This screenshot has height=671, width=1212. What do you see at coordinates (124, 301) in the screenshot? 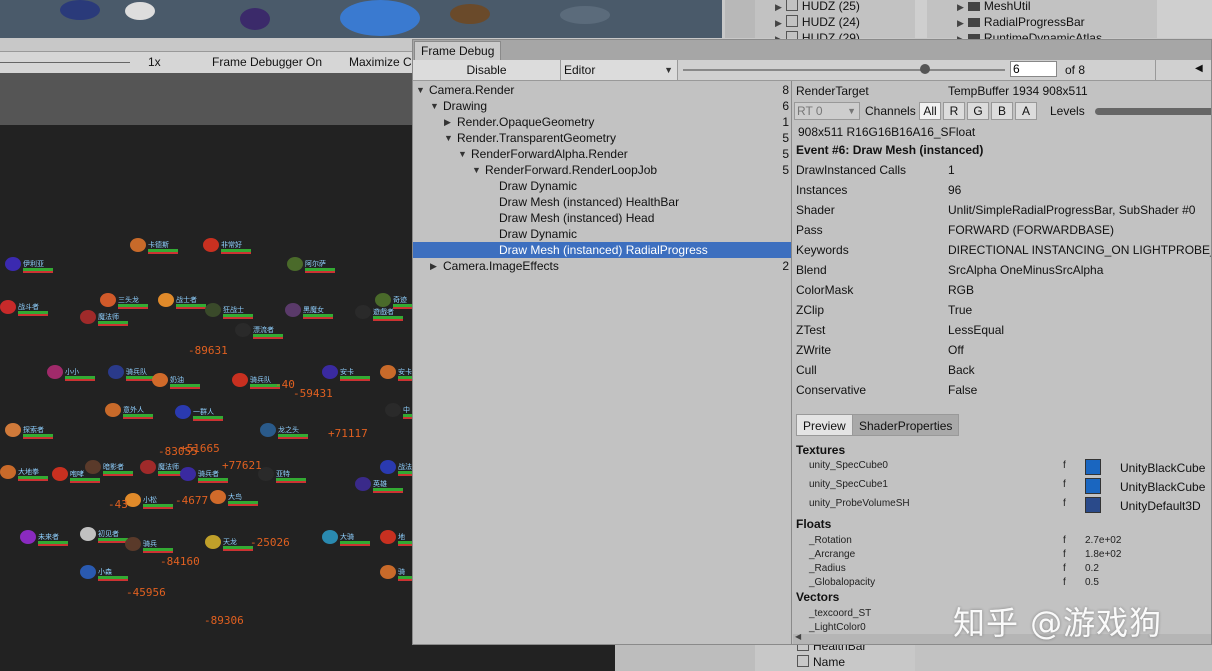
I see `unit-sprite: 三头龙` at bounding box center [124, 301].